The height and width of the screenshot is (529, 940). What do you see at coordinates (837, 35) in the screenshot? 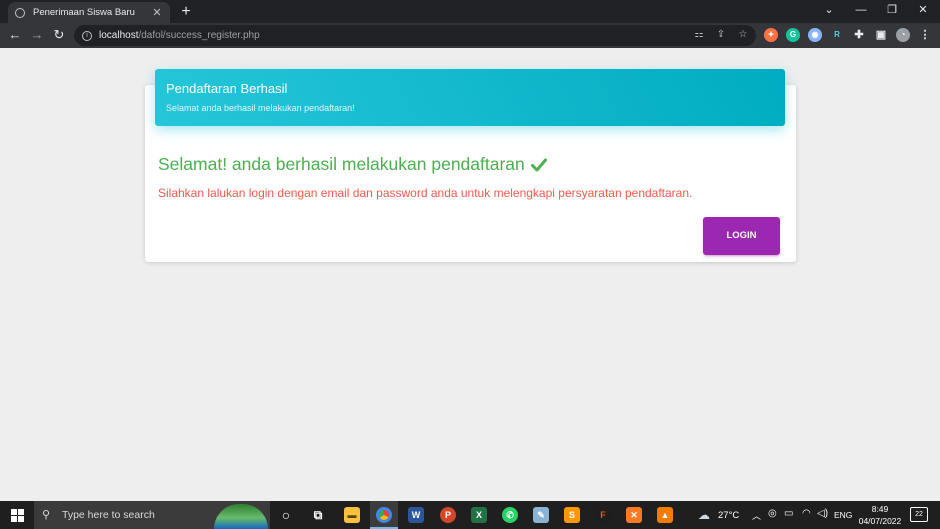
I see `extension-r-icon: R` at bounding box center [837, 35].